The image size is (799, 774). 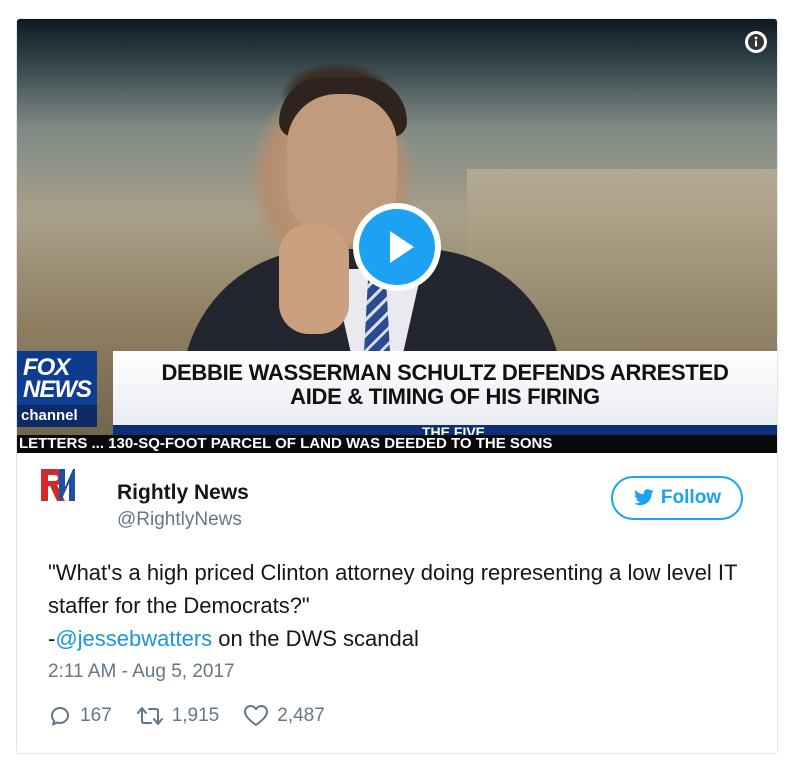 What do you see at coordinates (57, 416) in the screenshot?
I see `logo-channel-label: channel` at bounding box center [57, 416].